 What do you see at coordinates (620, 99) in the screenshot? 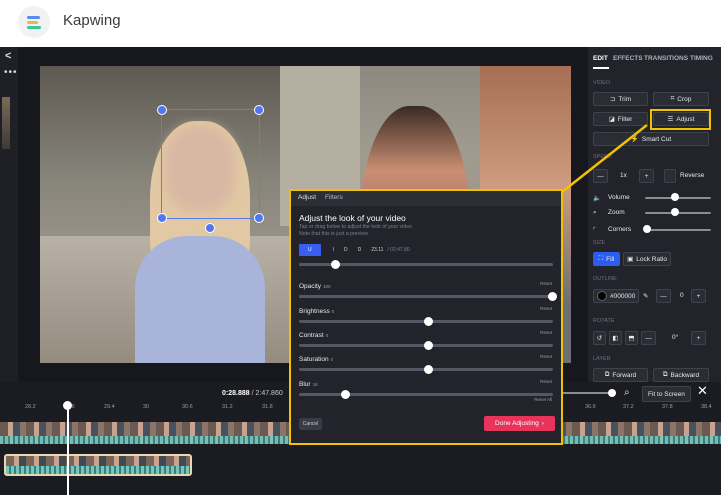
I see `trim-button: ⊐ Trim` at bounding box center [620, 99].